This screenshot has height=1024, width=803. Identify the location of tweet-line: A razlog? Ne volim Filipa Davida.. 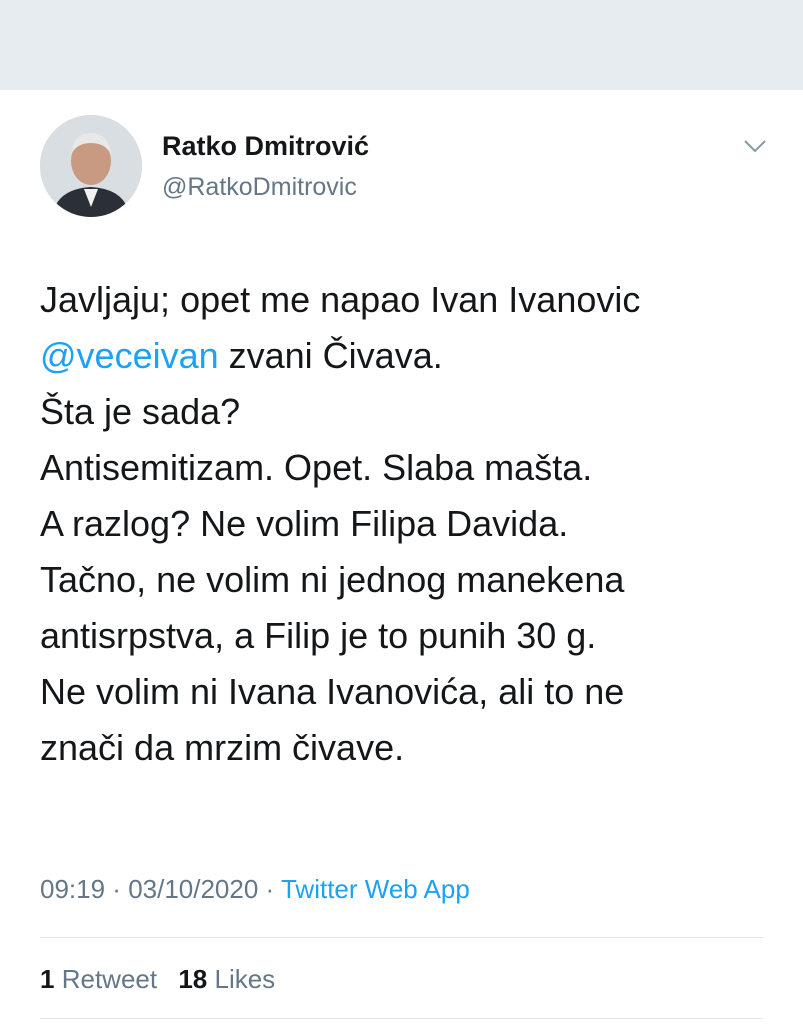
(304, 523).